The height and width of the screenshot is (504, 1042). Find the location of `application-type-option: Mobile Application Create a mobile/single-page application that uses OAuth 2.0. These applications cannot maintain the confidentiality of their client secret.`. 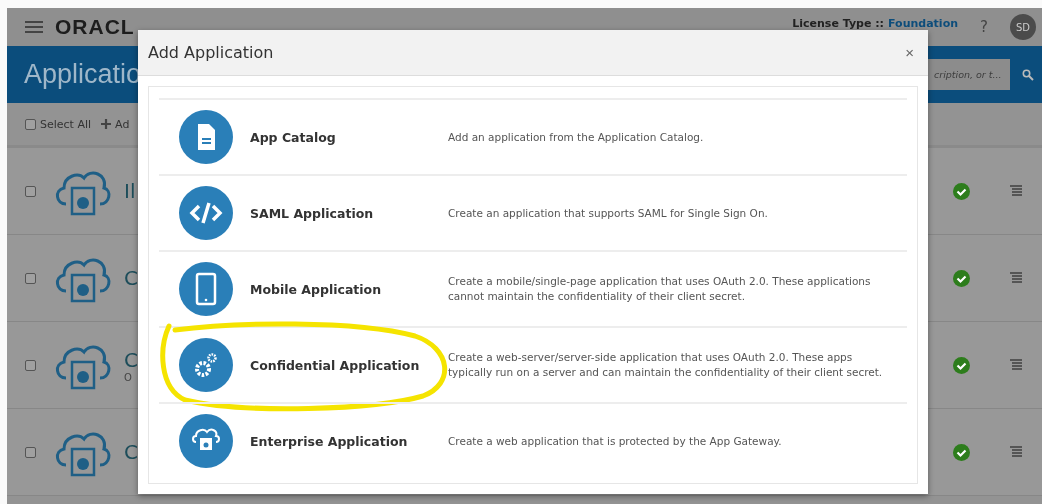

application-type-option: Mobile Application Create a mobile/single-page application that uses OAuth 2.0. These applications cannot maintain the confidentiality of their client secret. is located at coordinates (533, 288).